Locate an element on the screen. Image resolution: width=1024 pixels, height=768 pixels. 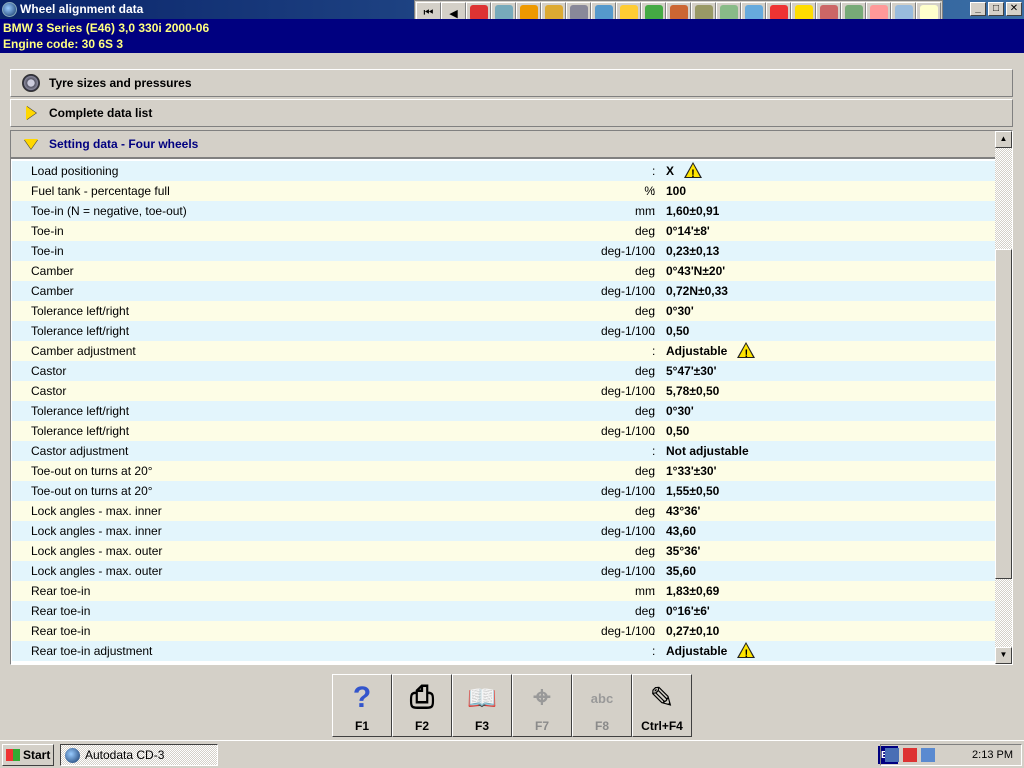
row-value: 0,27±0,10 is located at coordinates (692, 631).